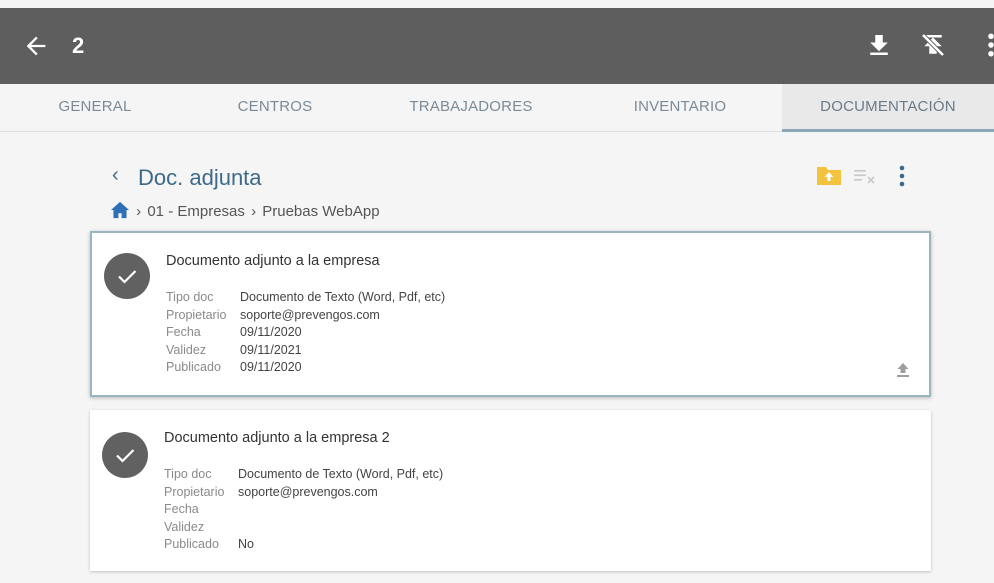 The width and height of the screenshot is (994, 583). Describe the element at coordinates (115, 175) in the screenshot. I see `chevron-left-icon: ‹` at that location.